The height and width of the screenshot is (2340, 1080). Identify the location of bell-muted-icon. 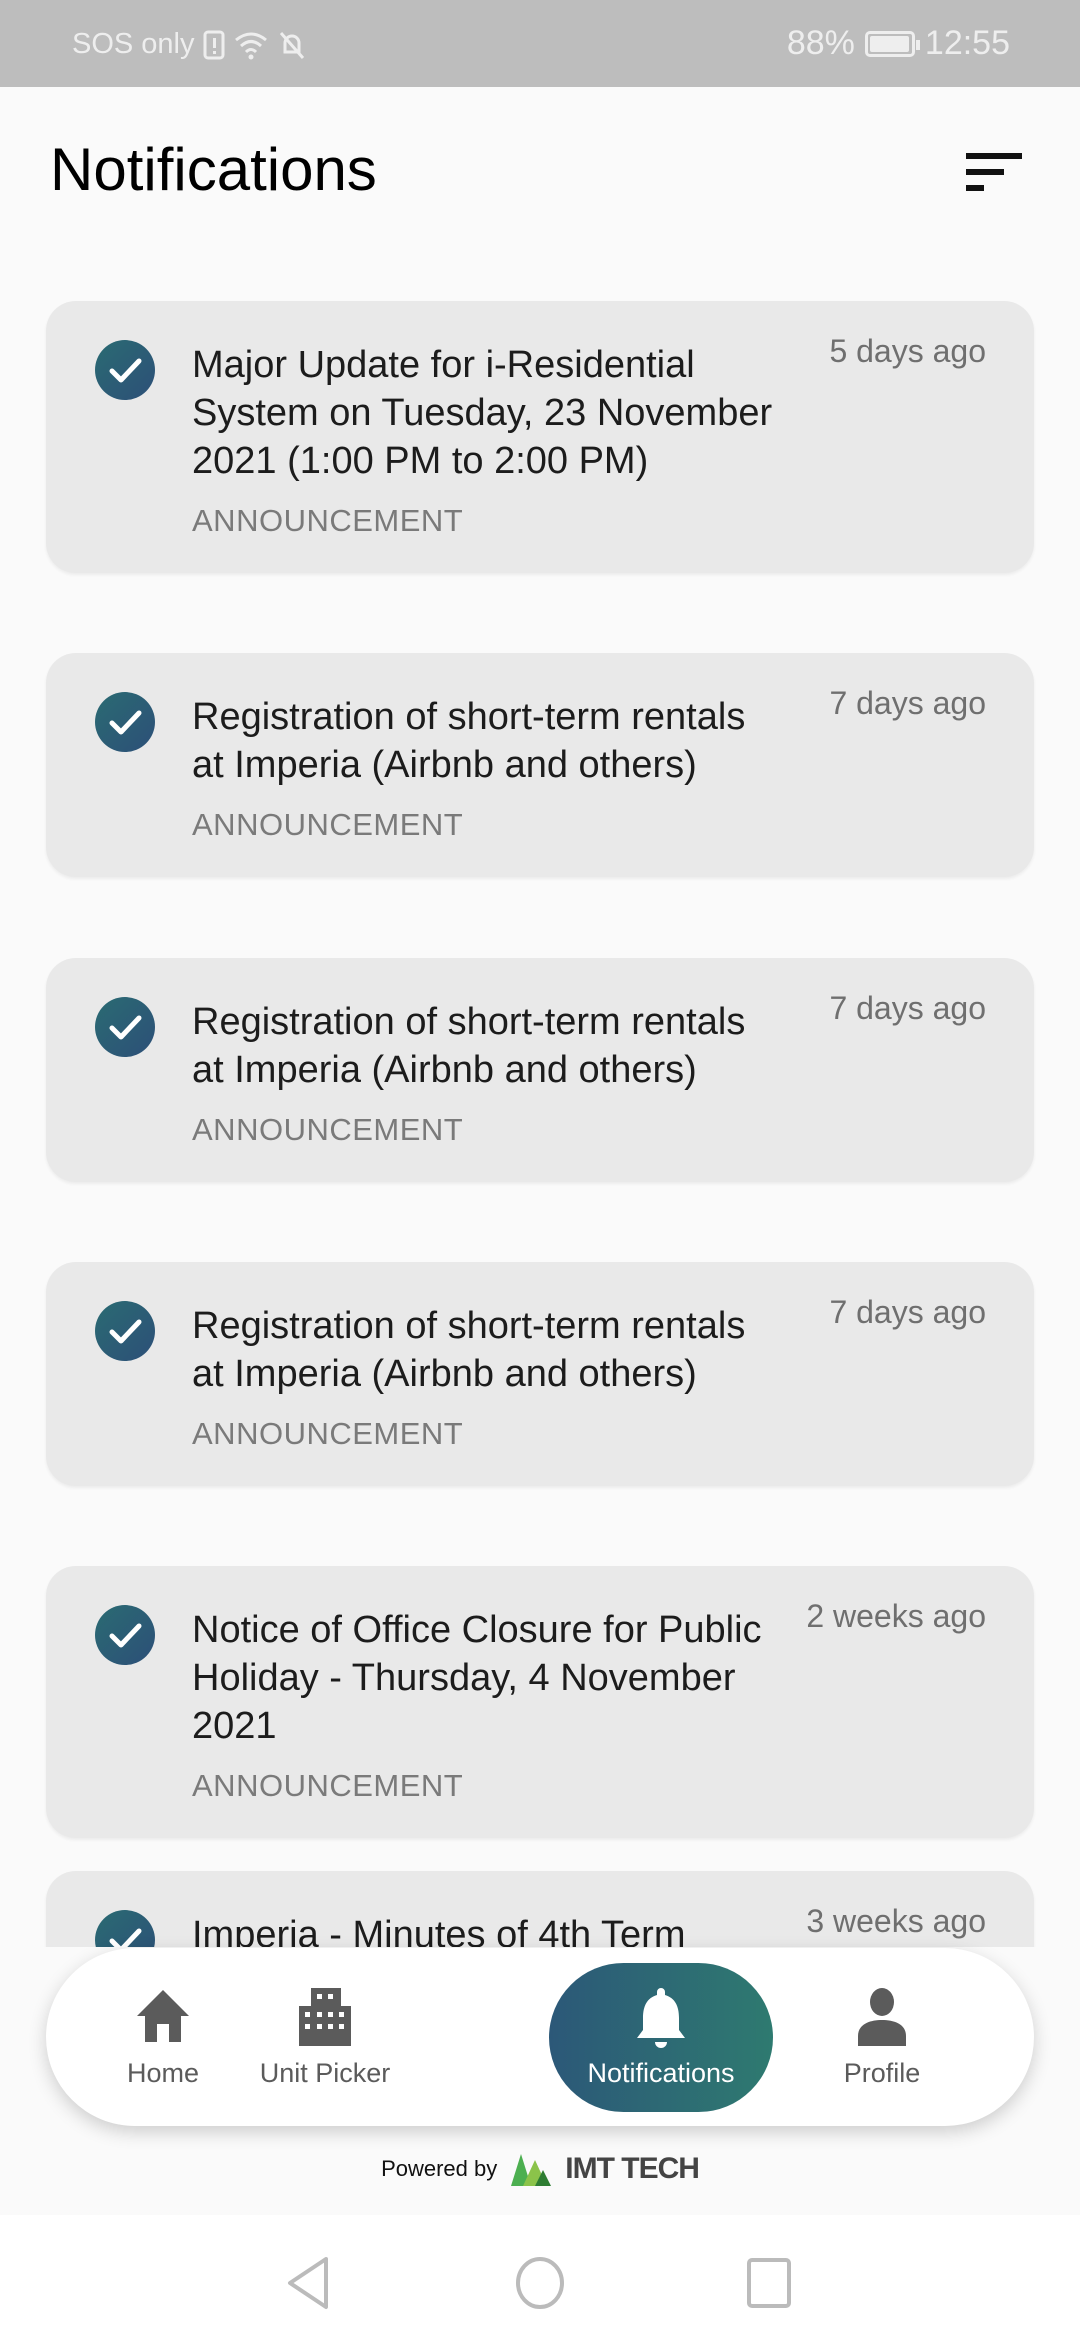
(291, 45).